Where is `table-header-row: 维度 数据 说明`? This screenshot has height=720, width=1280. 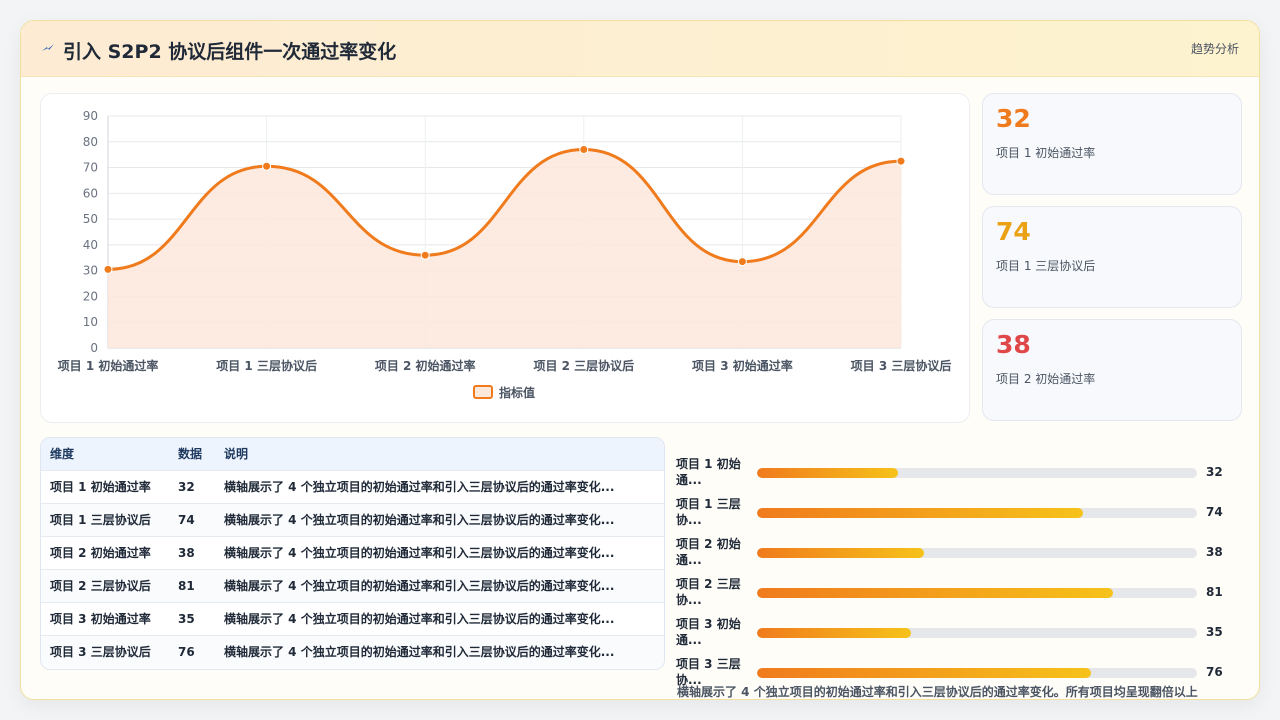
table-header-row: 维度 数据 说明 is located at coordinates (352, 454).